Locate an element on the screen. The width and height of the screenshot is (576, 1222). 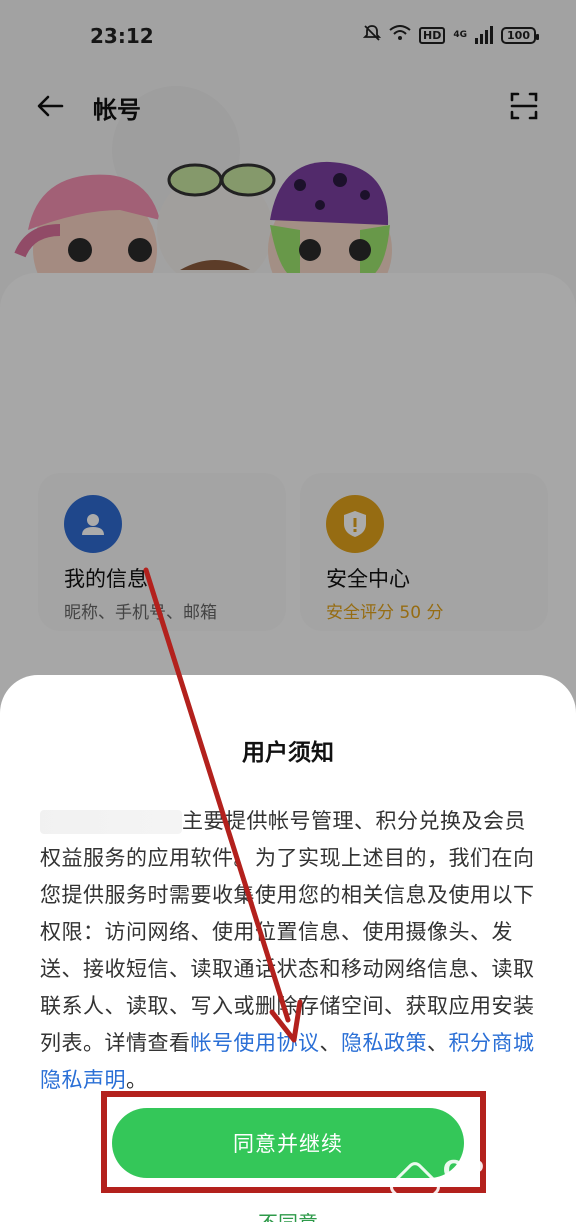
privacy-policy-link: 隐私政策 is located at coordinates (384, 1043).